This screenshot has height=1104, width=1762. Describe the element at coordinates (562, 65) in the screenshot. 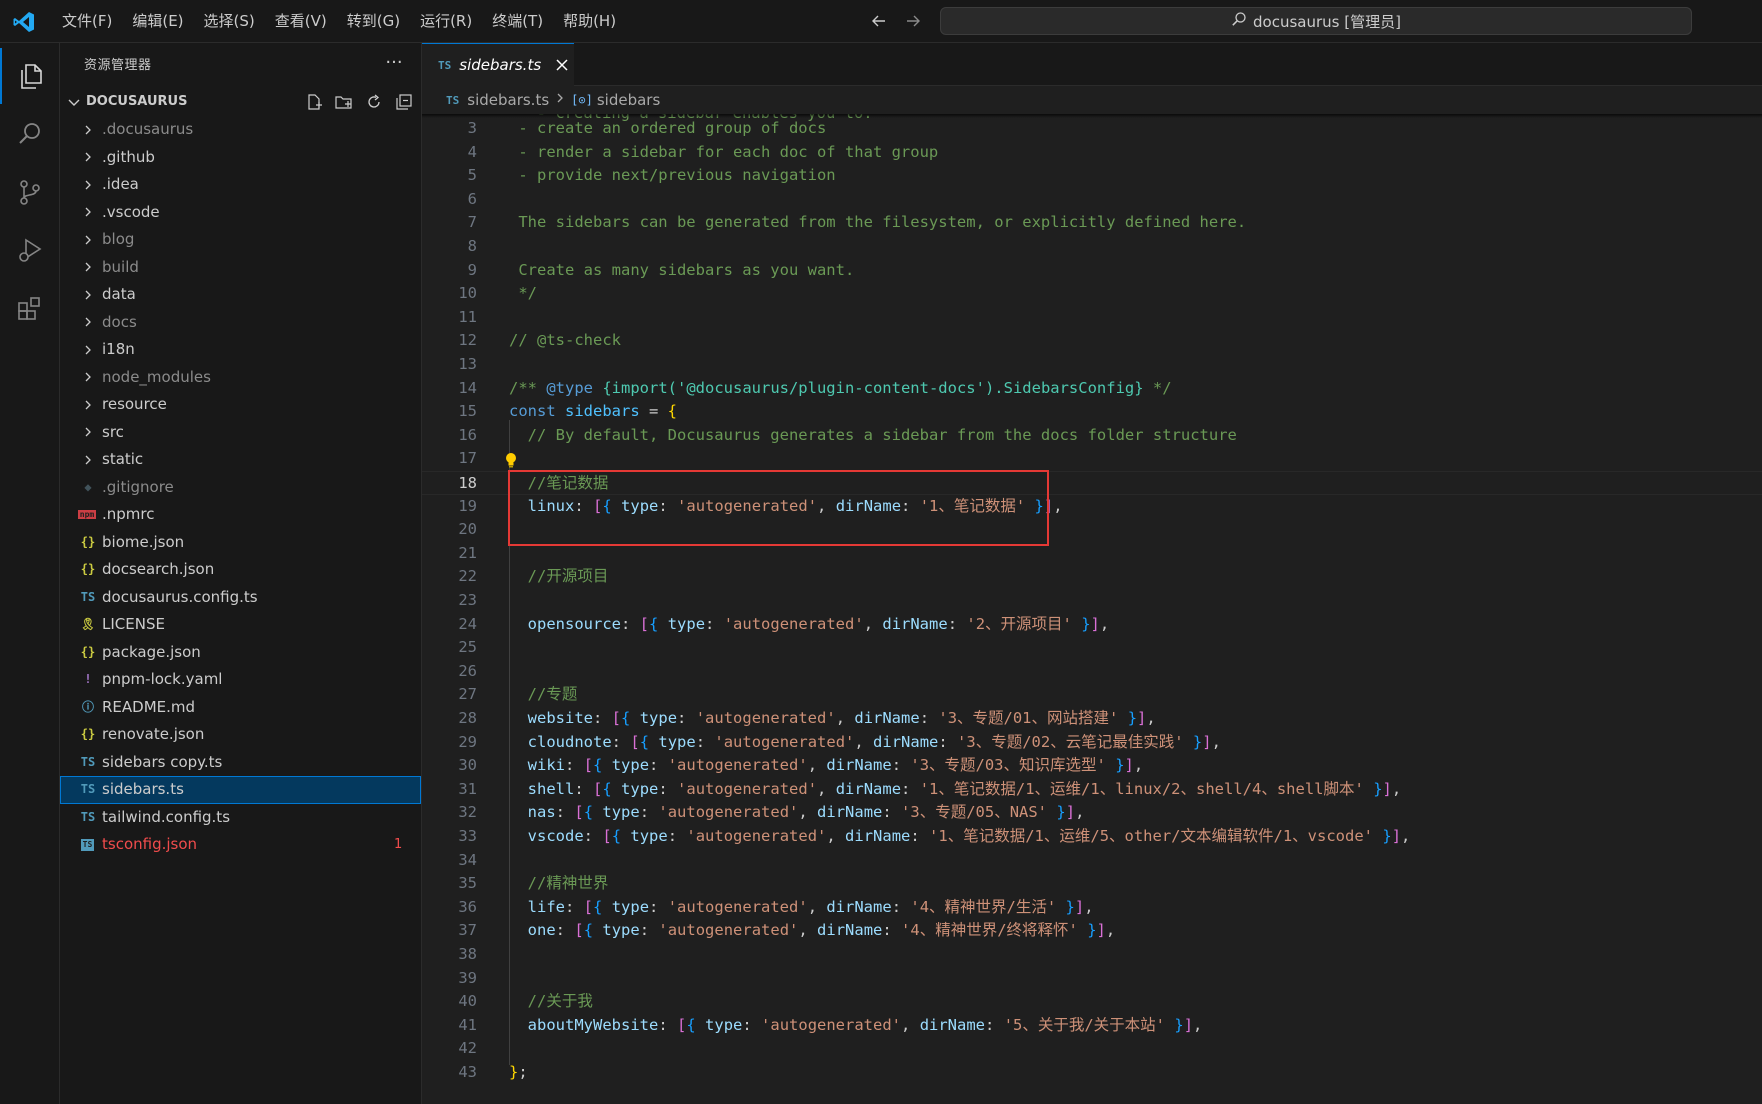

I see `close-icon` at that location.